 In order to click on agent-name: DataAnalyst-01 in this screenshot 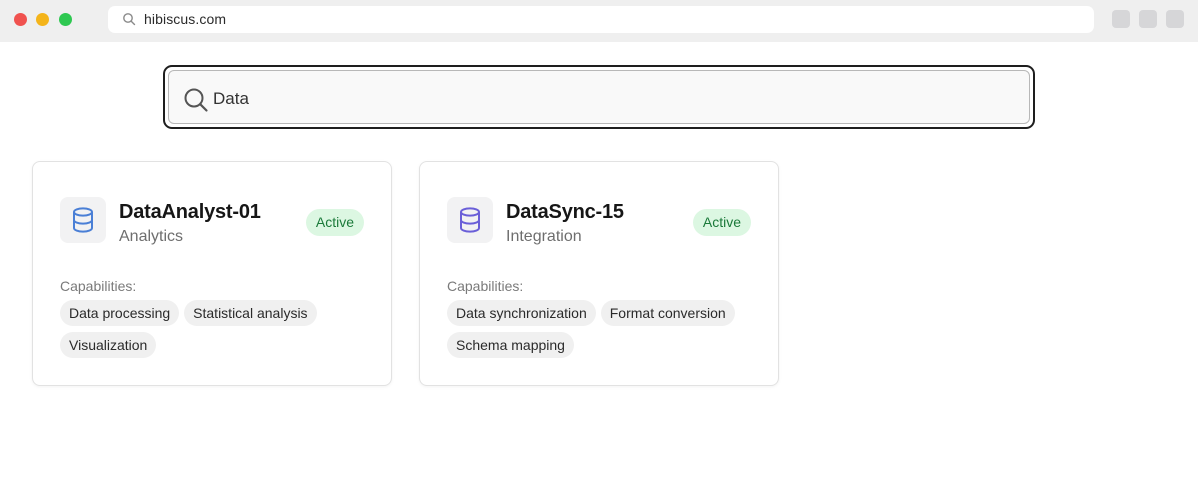, I will do `click(190, 212)`.